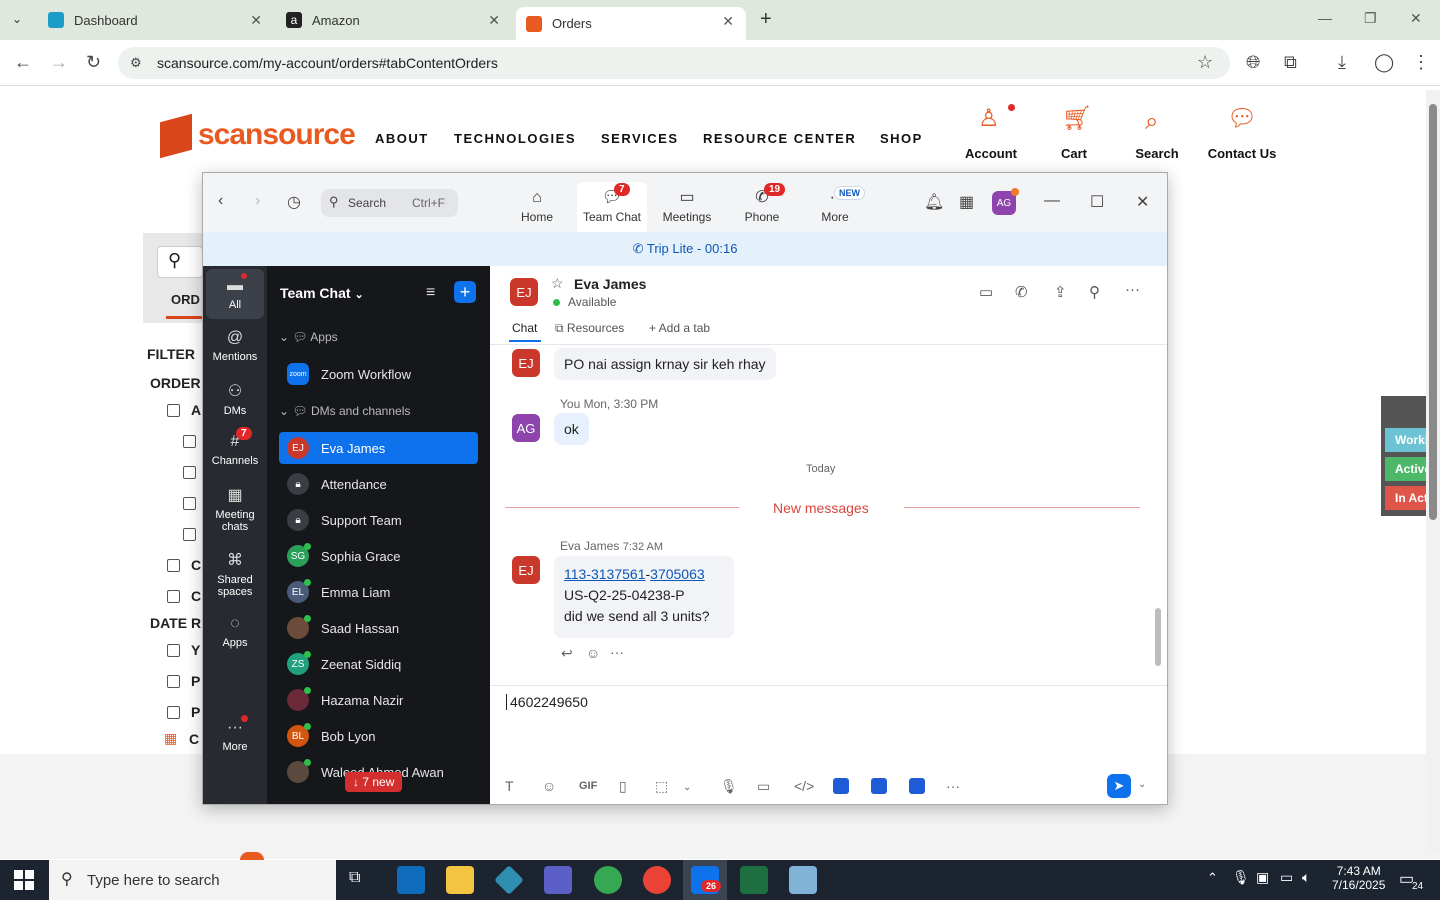 This screenshot has width=1440, height=900. I want to click on chat-contact-name: Eva James, so click(610, 284).